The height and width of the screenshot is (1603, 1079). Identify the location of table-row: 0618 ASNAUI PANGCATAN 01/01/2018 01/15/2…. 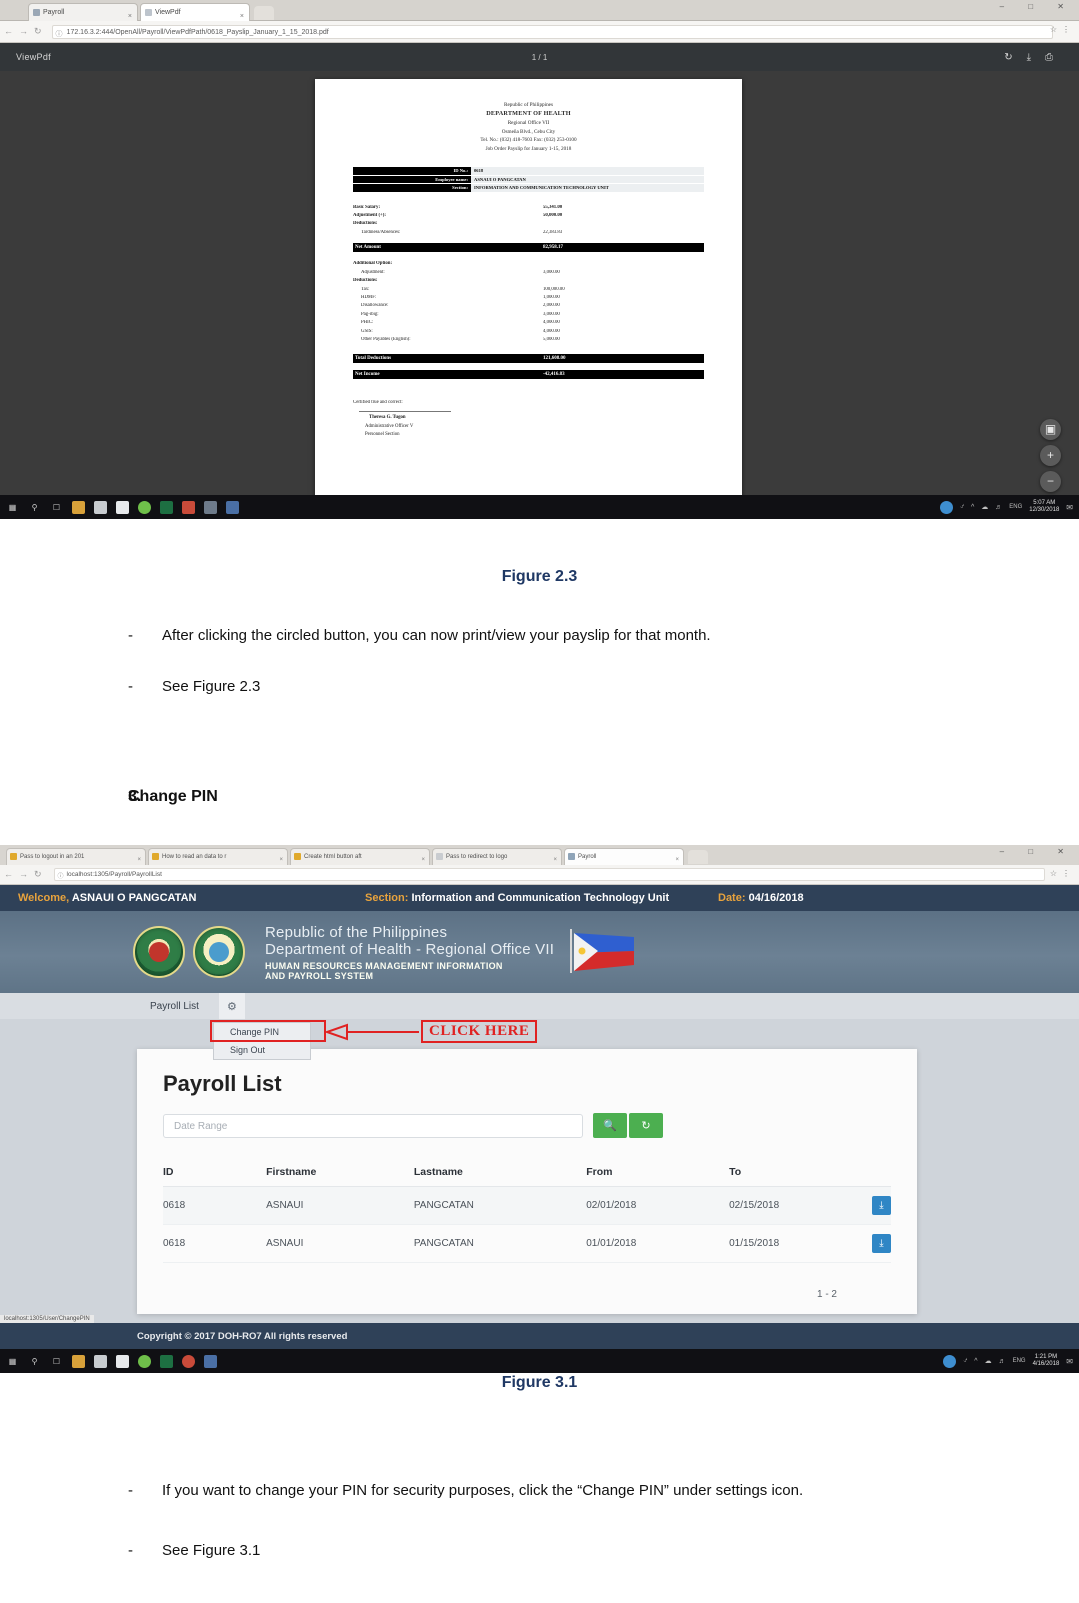
(527, 1243).